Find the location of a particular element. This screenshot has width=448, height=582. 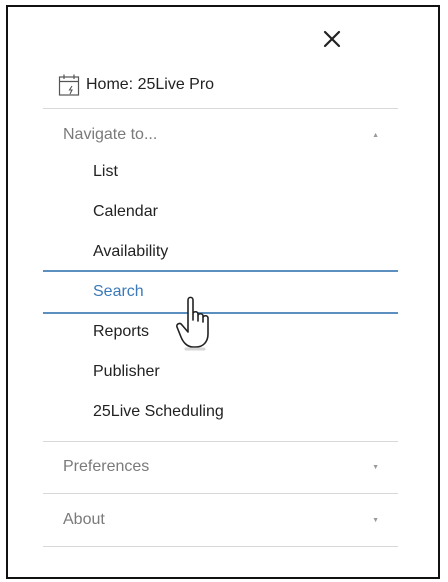

navigate-section-header: Navigate to... ▲ is located at coordinates (228, 135).